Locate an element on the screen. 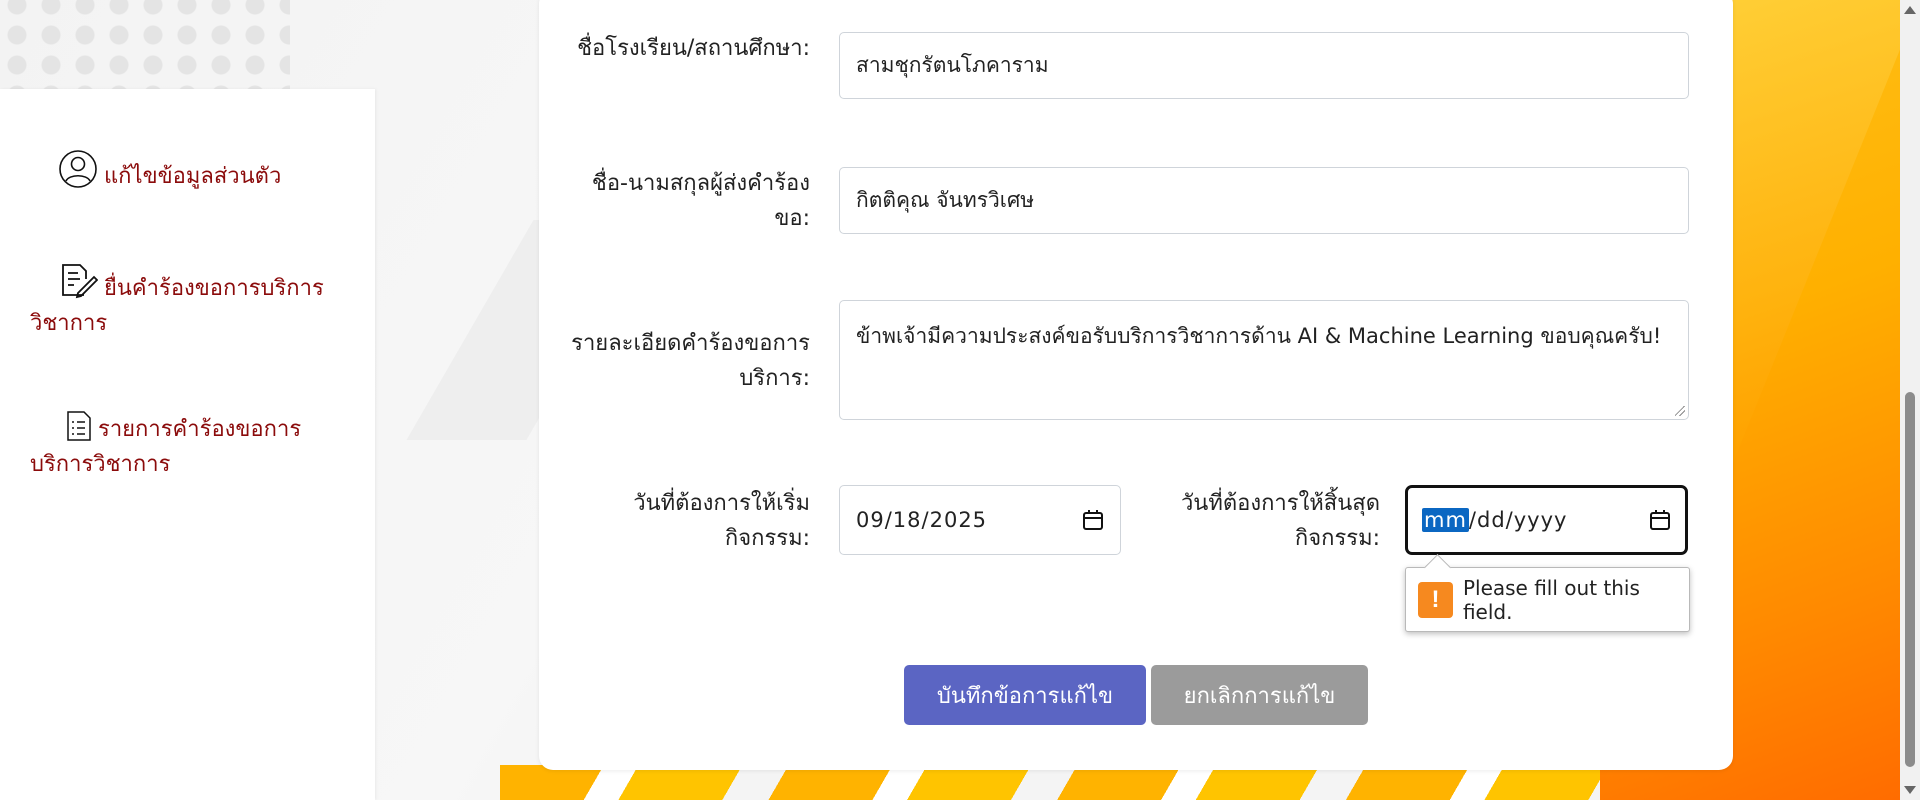  sidebar-item-label: แก้ไขข้อมูลส่วนตัว is located at coordinates (193, 176).